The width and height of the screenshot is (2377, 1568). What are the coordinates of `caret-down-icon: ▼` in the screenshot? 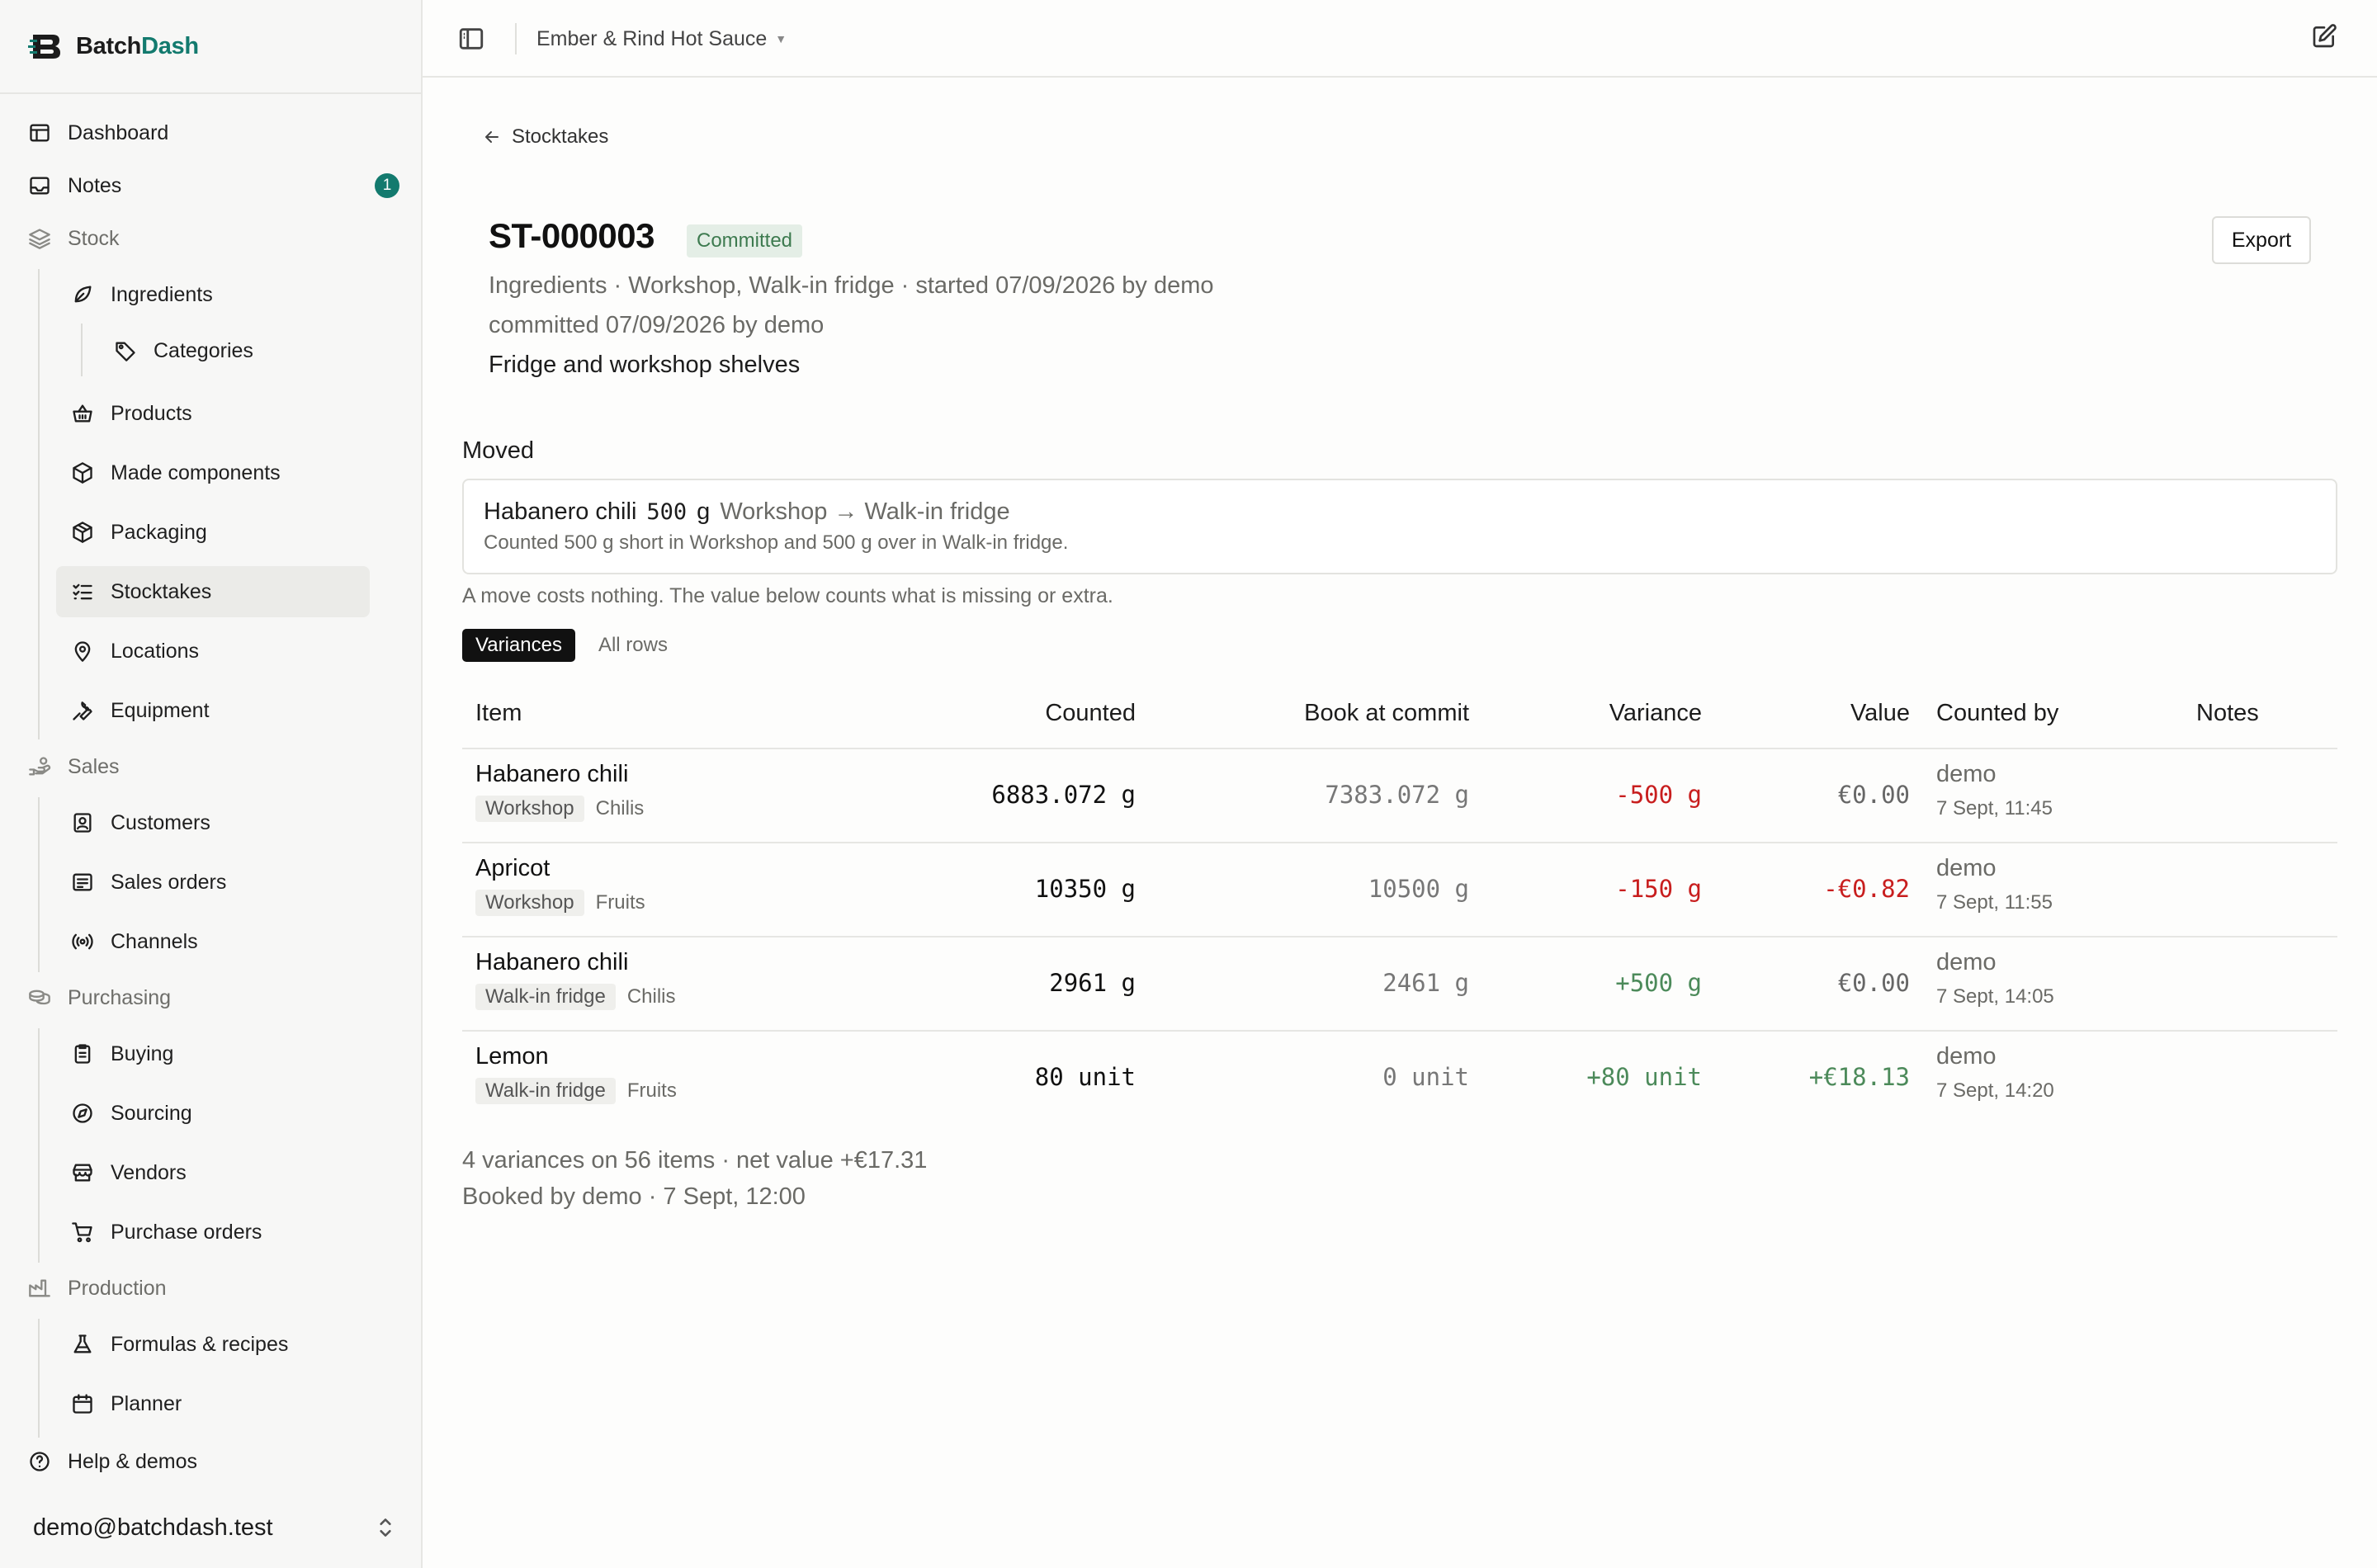 It's located at (781, 38).